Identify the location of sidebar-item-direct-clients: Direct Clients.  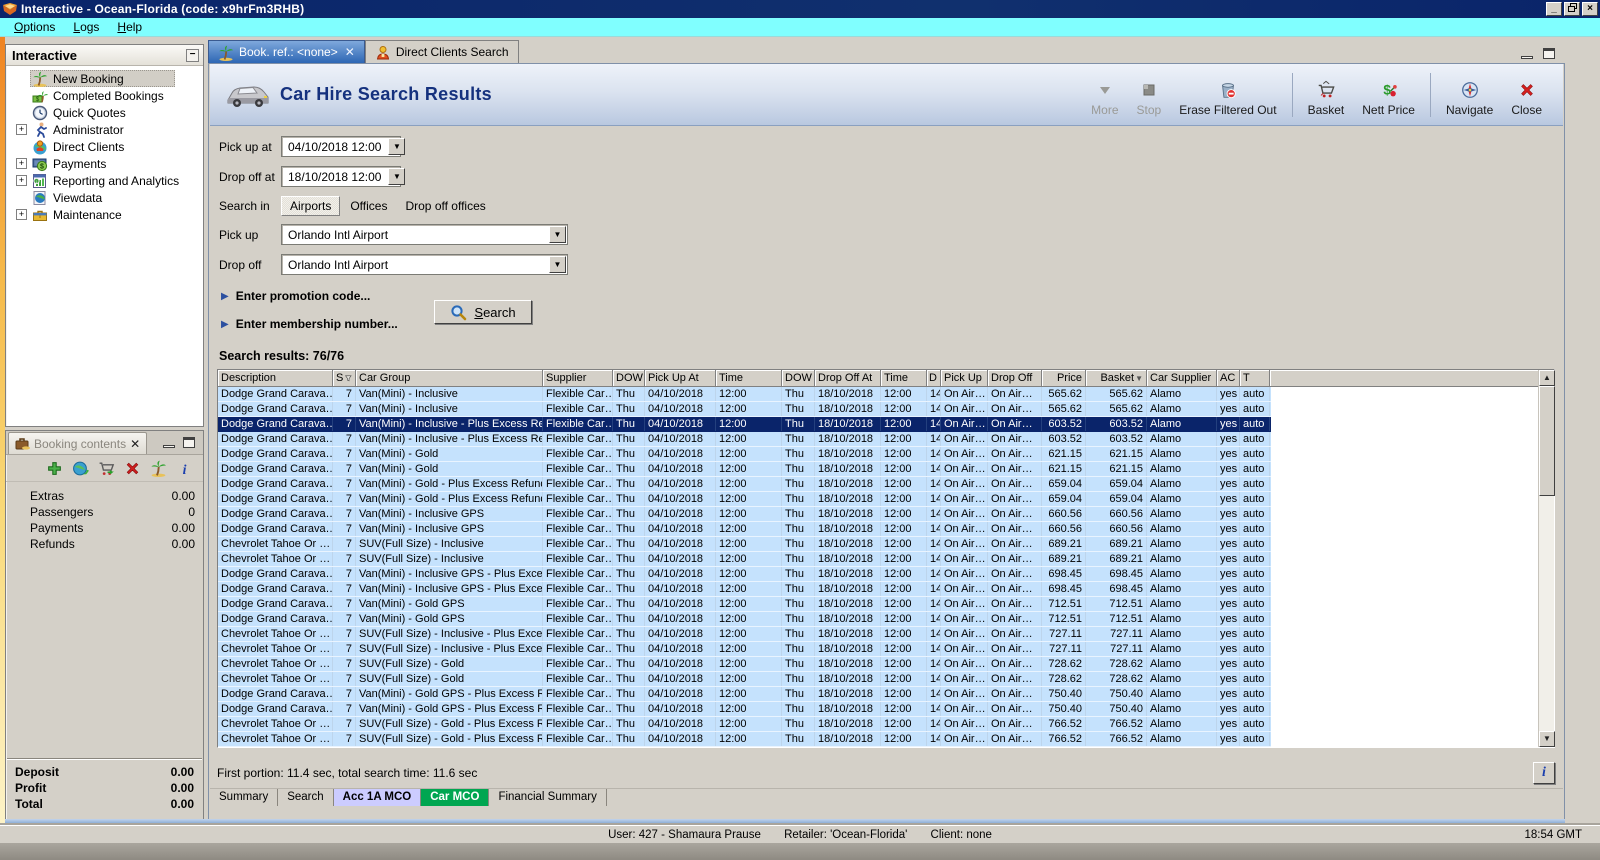
(104, 146).